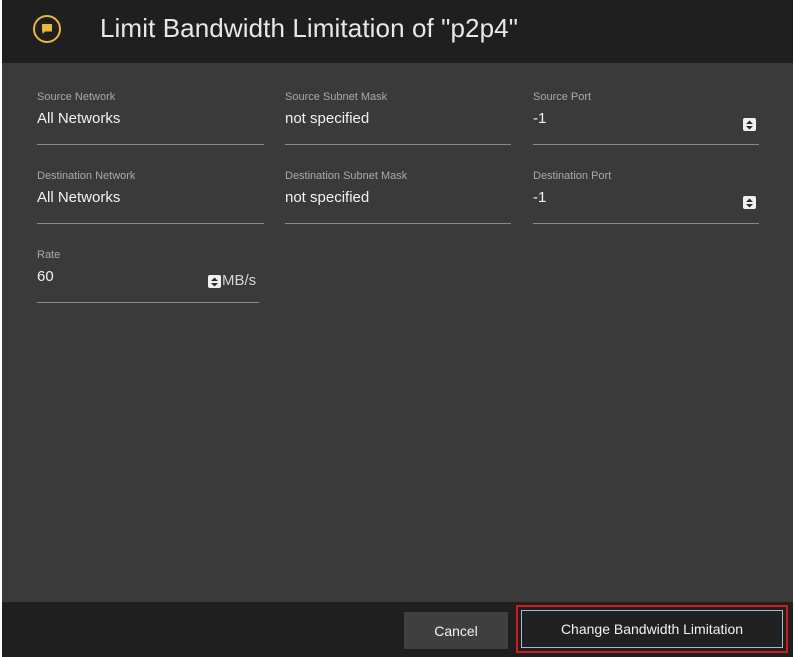 The width and height of the screenshot is (795, 657). I want to click on destination-subnet-mask-label: Destination Subnet Mask, so click(346, 176).